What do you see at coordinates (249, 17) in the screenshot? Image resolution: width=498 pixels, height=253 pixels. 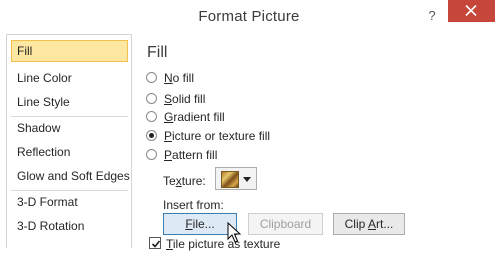 I see `title-bar: Format Picture ?` at bounding box center [249, 17].